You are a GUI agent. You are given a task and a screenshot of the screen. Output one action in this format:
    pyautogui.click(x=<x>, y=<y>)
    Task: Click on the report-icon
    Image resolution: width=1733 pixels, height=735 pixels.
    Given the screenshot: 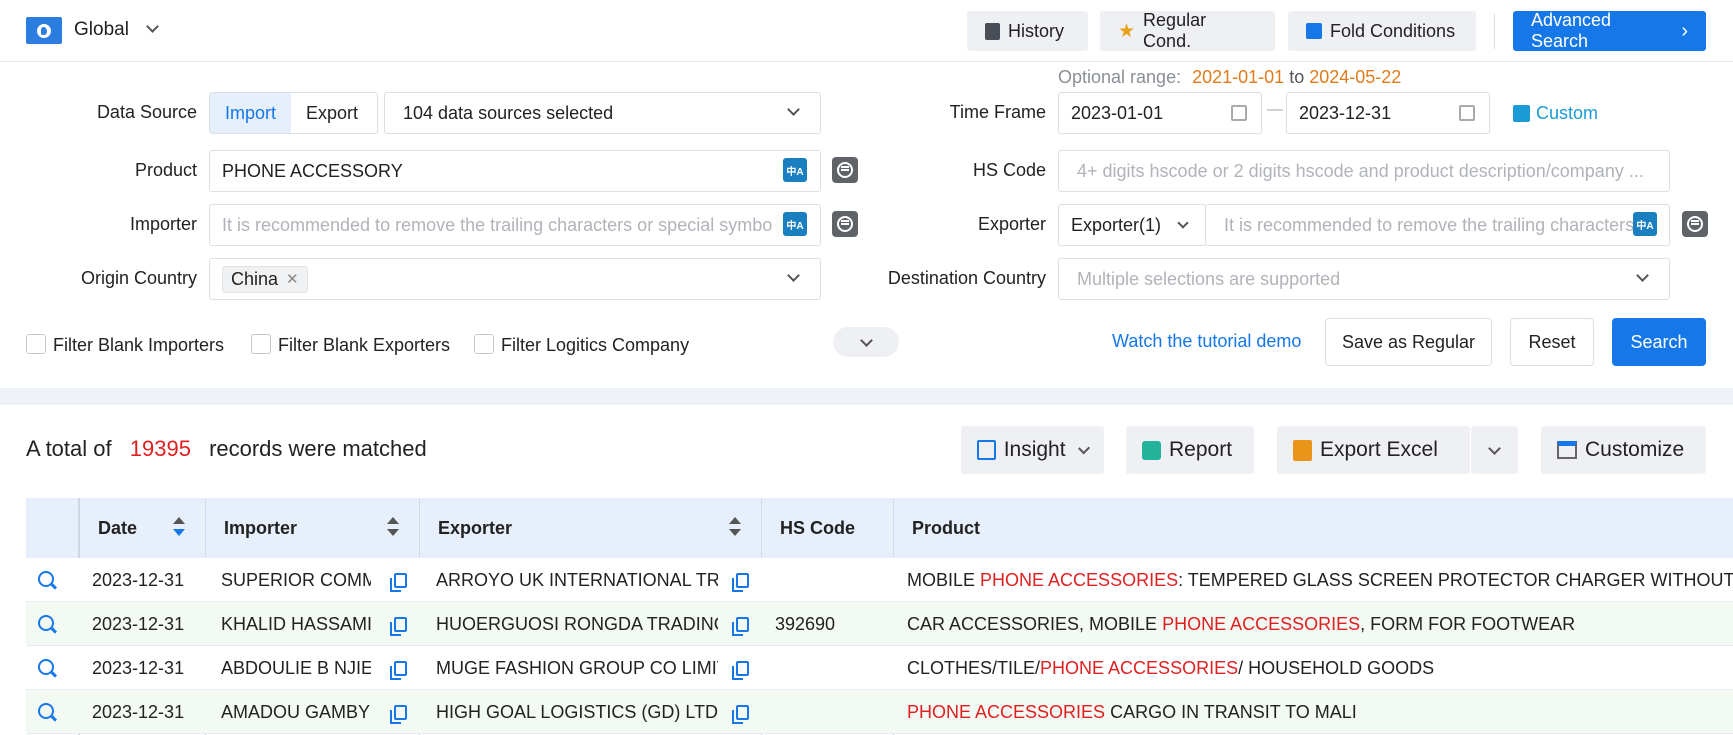 What is the action you would take?
    pyautogui.click(x=1151, y=450)
    